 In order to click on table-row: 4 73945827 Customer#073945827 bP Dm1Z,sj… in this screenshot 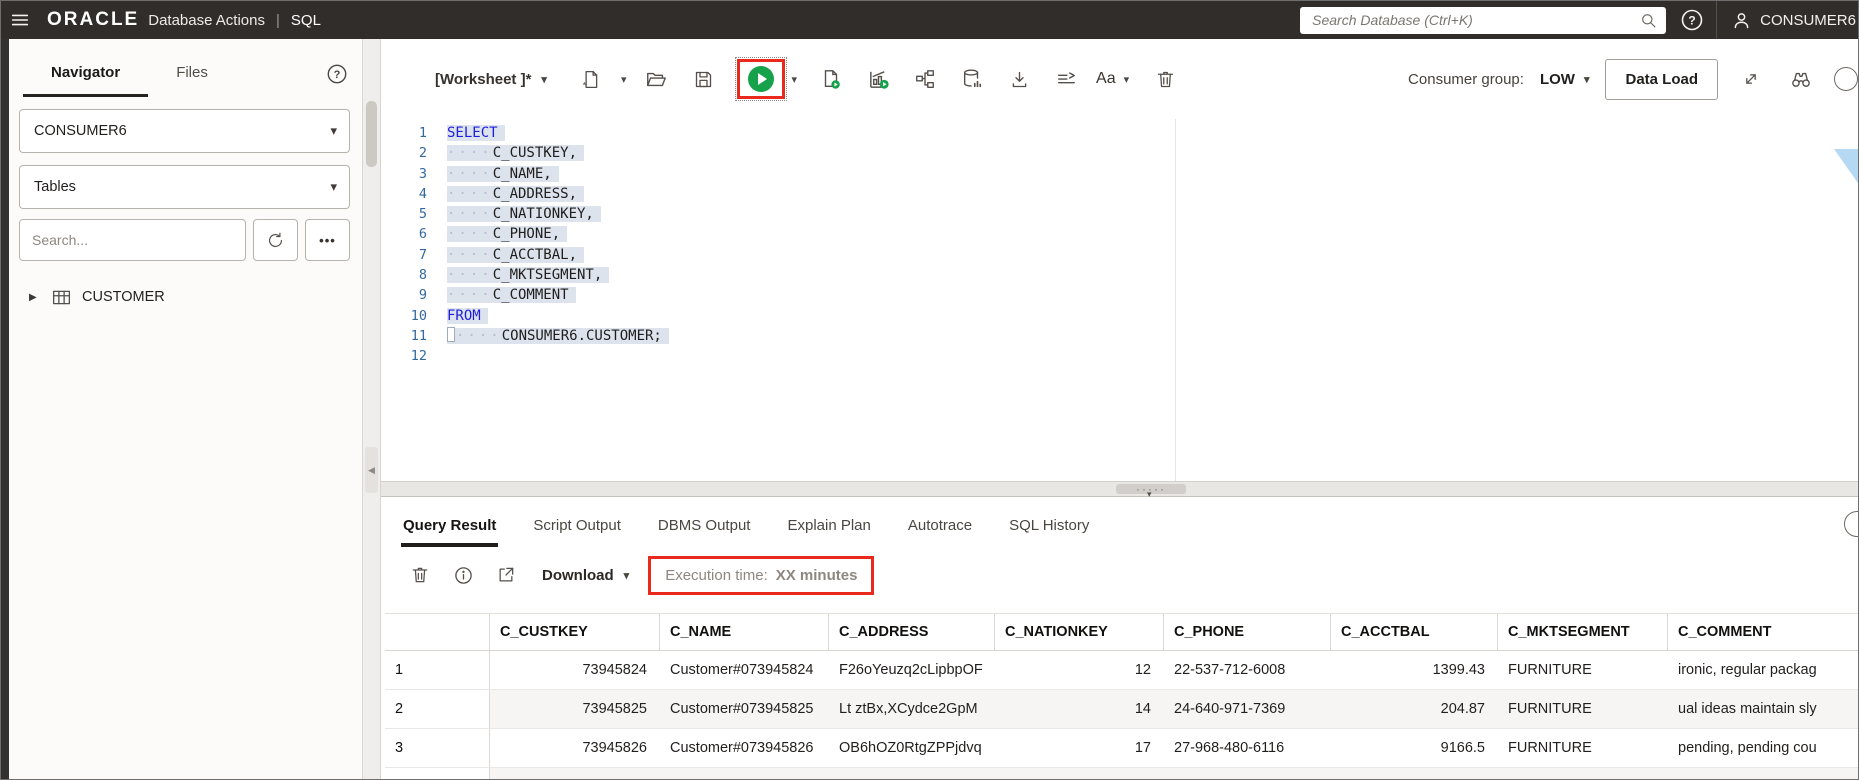, I will do `click(1121, 773)`.